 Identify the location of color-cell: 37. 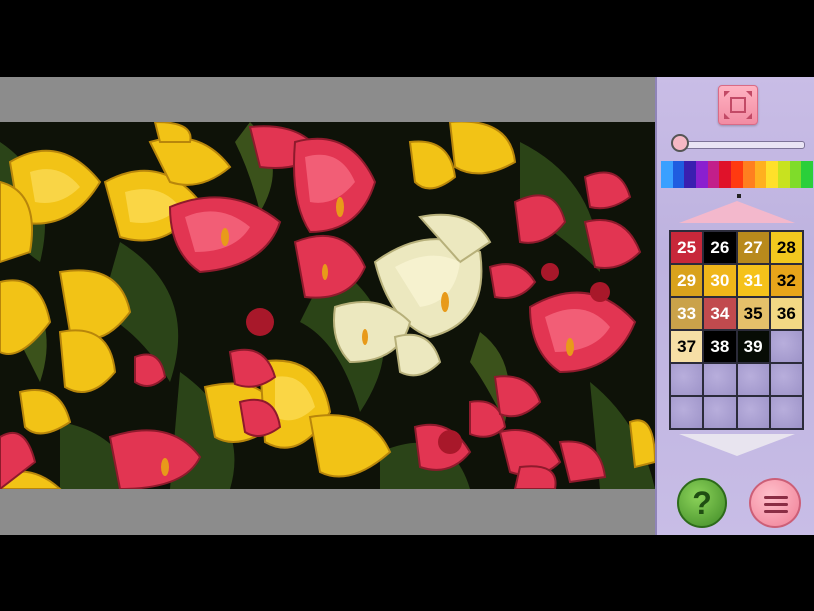
(687, 346).